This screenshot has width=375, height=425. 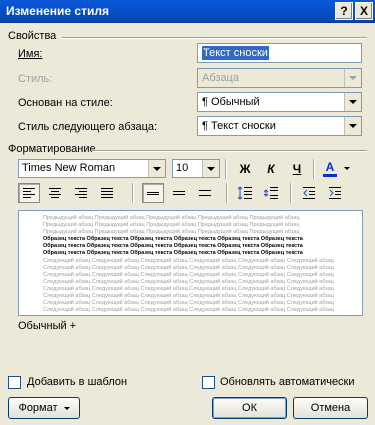 What do you see at coordinates (336, 168) in the screenshot?
I see `font-color-button: A` at bounding box center [336, 168].